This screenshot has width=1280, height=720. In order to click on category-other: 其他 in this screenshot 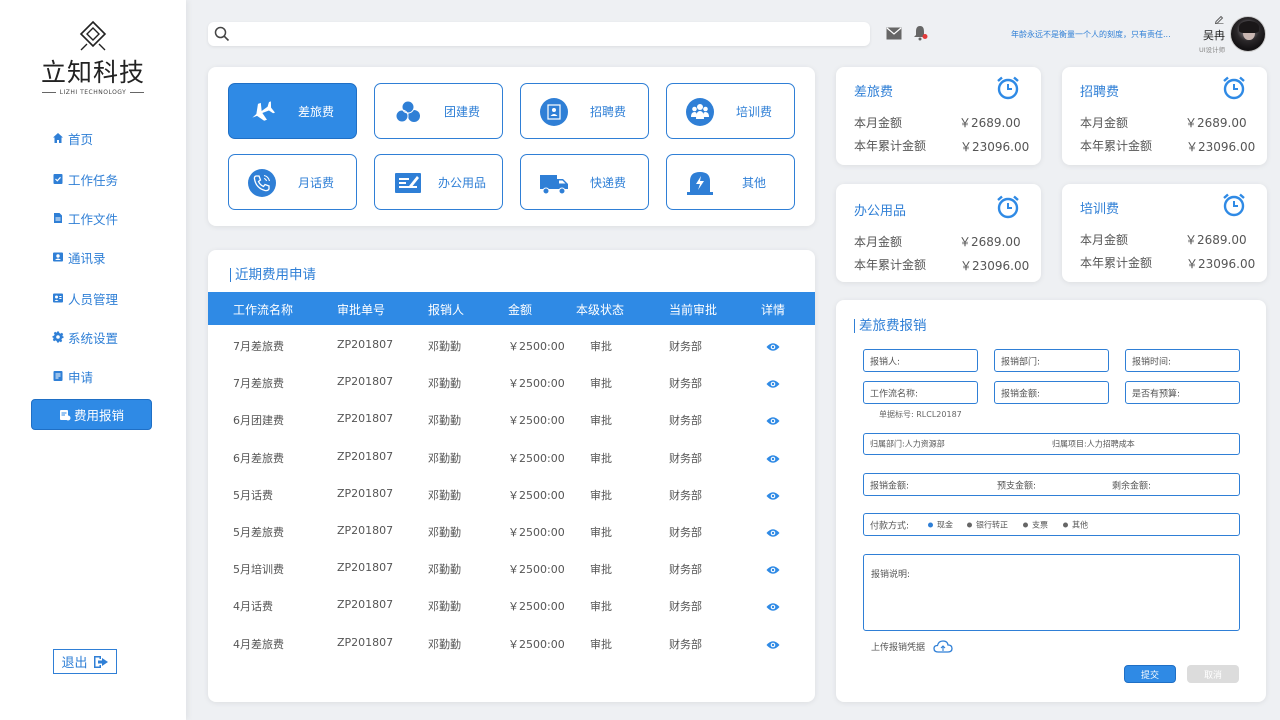, I will do `click(730, 182)`.